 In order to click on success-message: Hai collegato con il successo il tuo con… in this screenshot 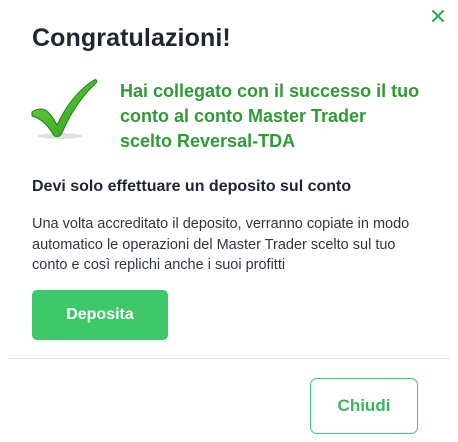, I will do `click(270, 116)`.